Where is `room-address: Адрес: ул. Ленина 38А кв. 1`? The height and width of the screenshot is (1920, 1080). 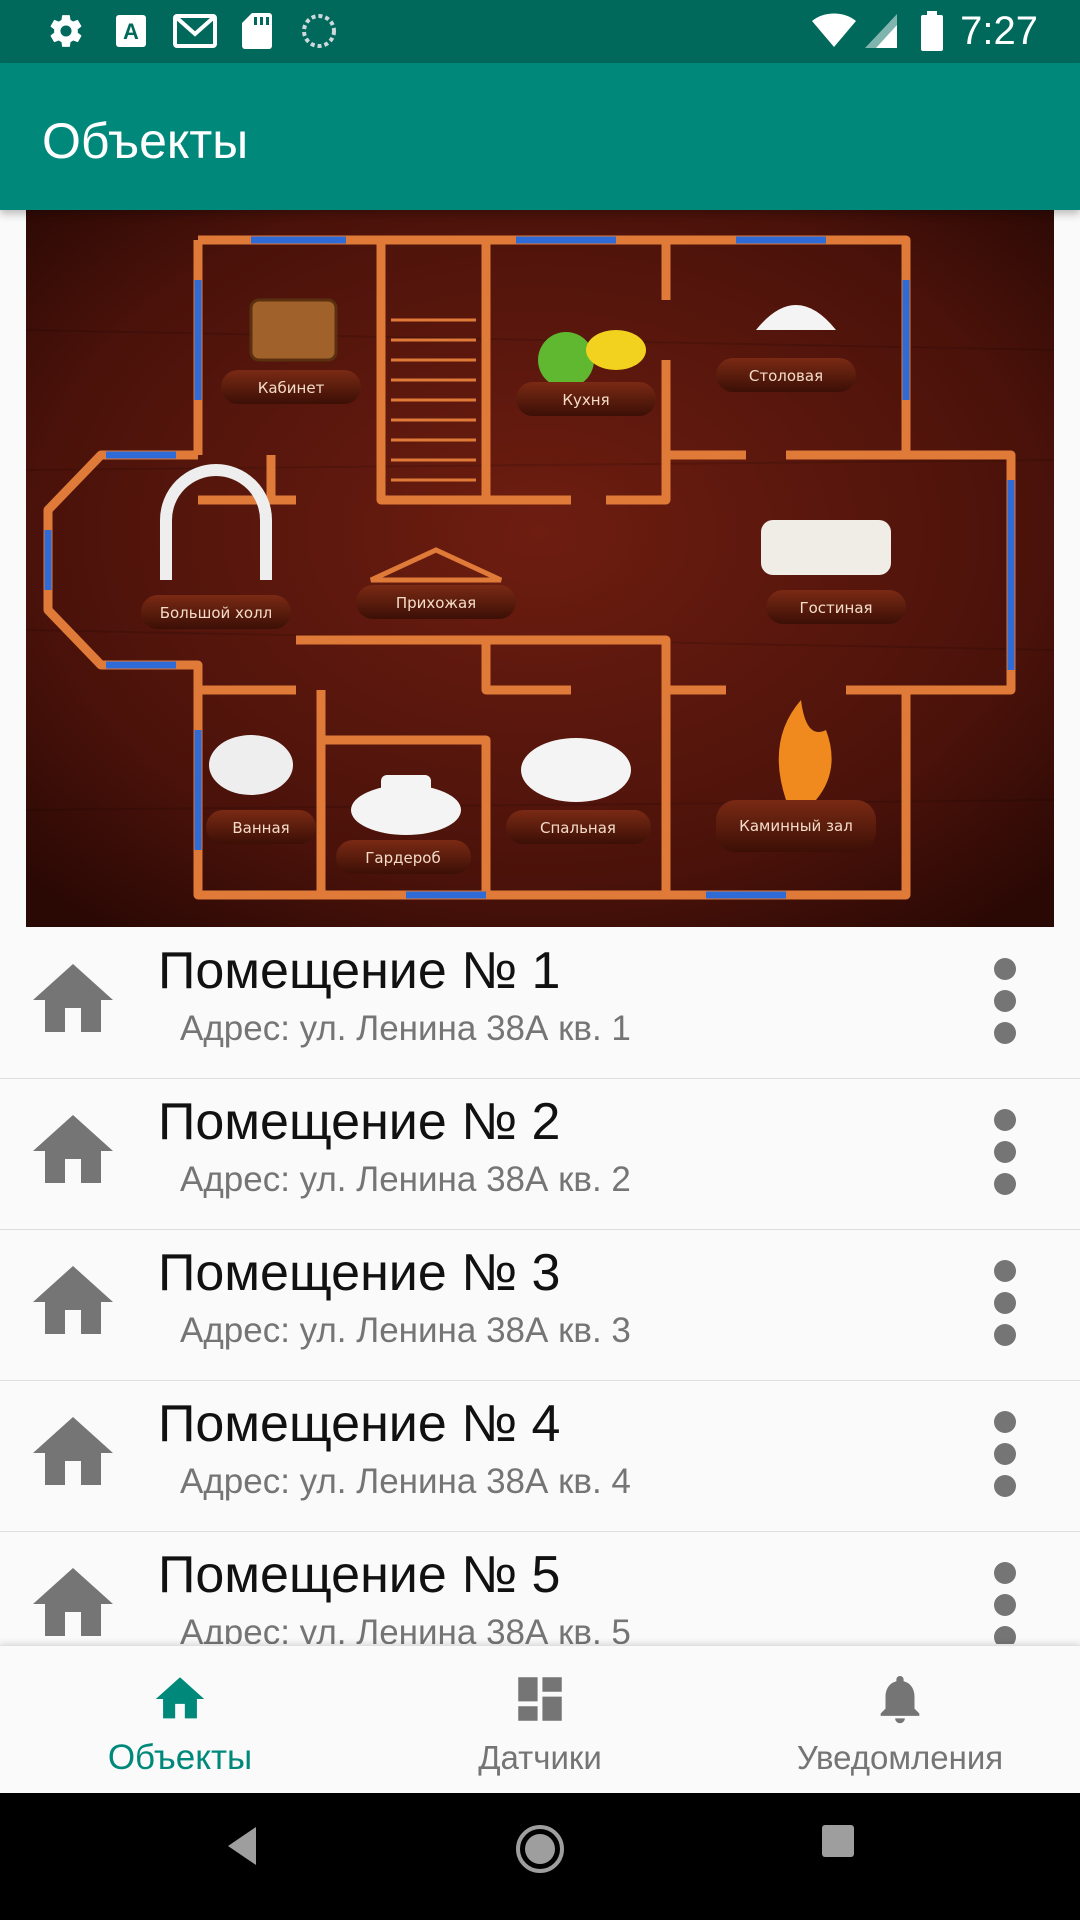 room-address: Адрес: ул. Ленина 38А кв. 1 is located at coordinates (405, 1028).